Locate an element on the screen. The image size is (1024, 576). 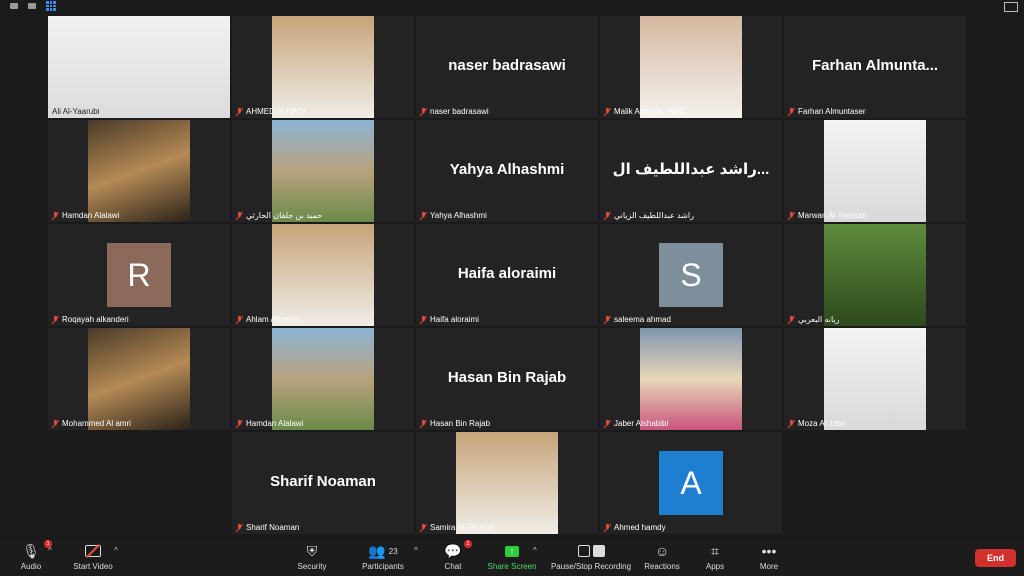
participant-tile: Jaber Alshabibi is located at coordinates (691, 379).